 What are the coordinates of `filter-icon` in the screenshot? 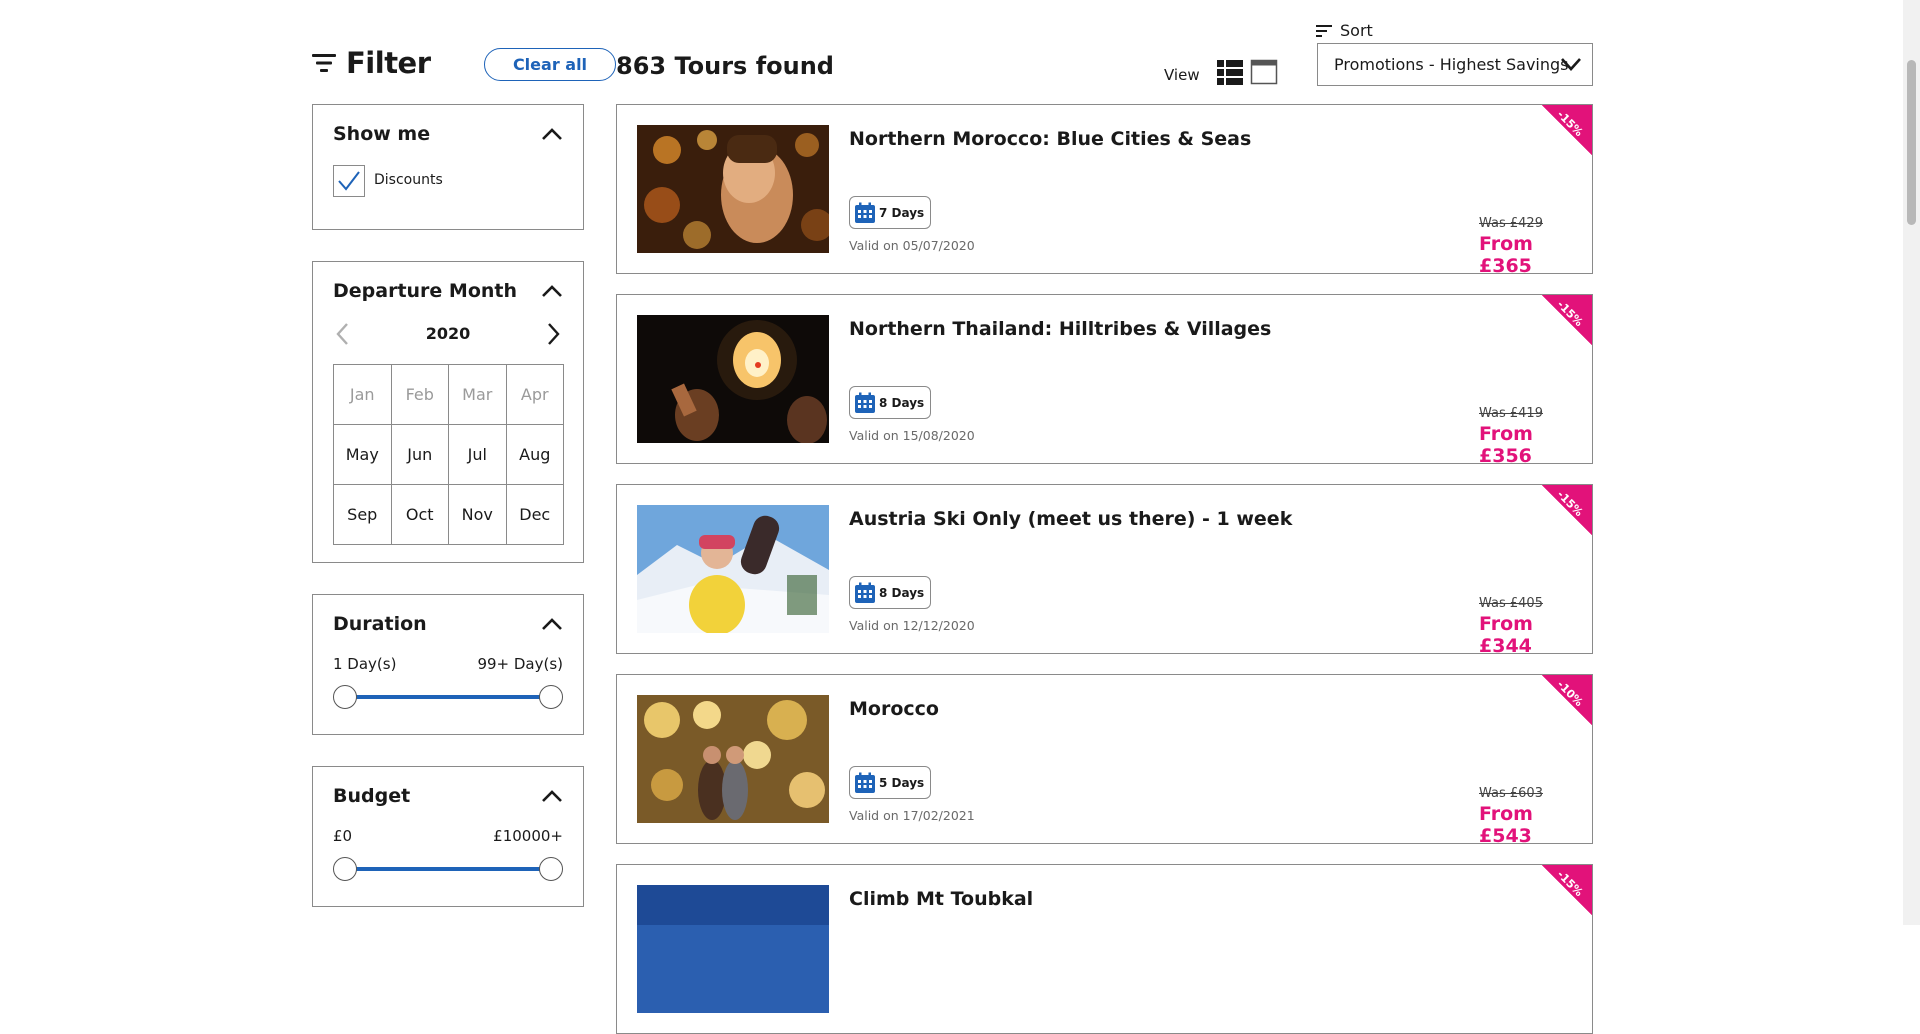 It's located at (324, 63).